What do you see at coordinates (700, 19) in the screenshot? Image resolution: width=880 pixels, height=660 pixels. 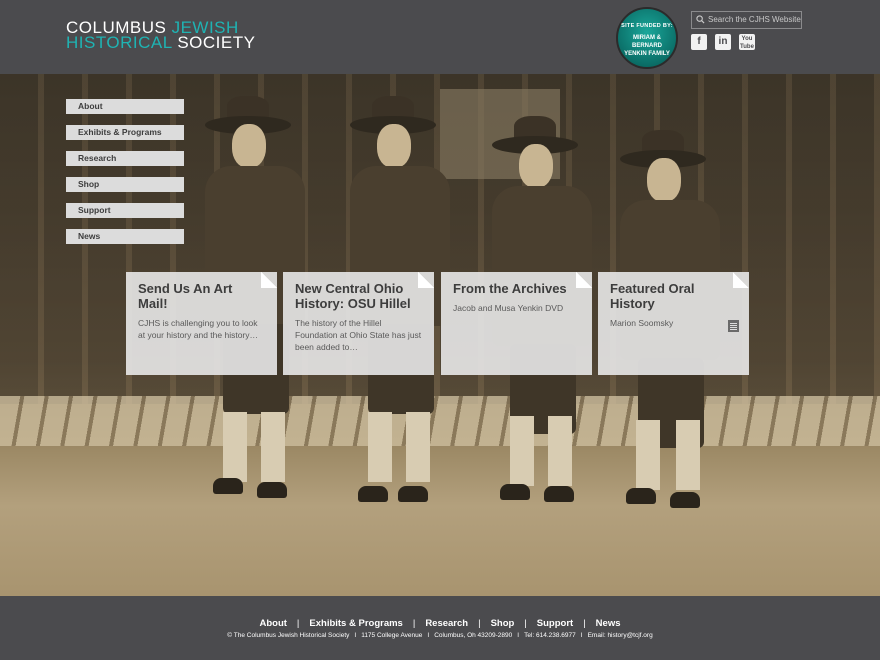 I see `search-icon` at bounding box center [700, 19].